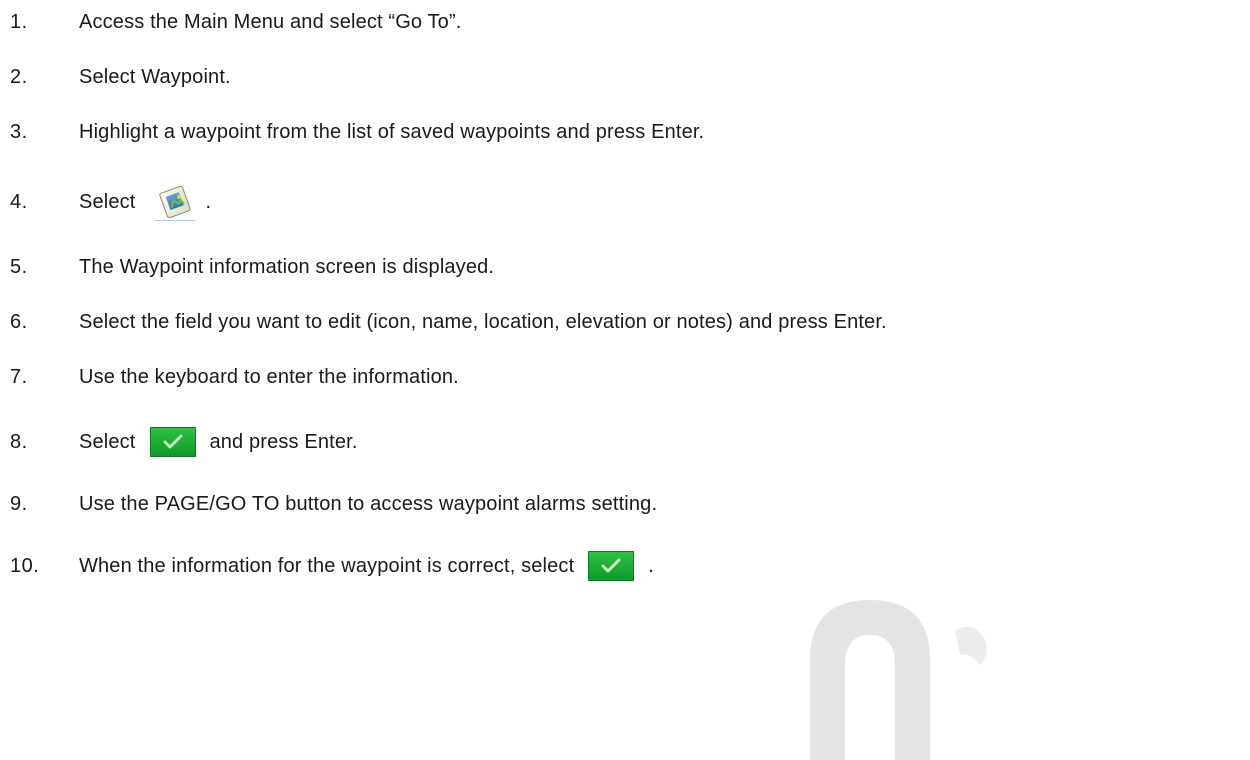  Describe the element at coordinates (174, 202) in the screenshot. I see `edit-waypoint-icon` at that location.